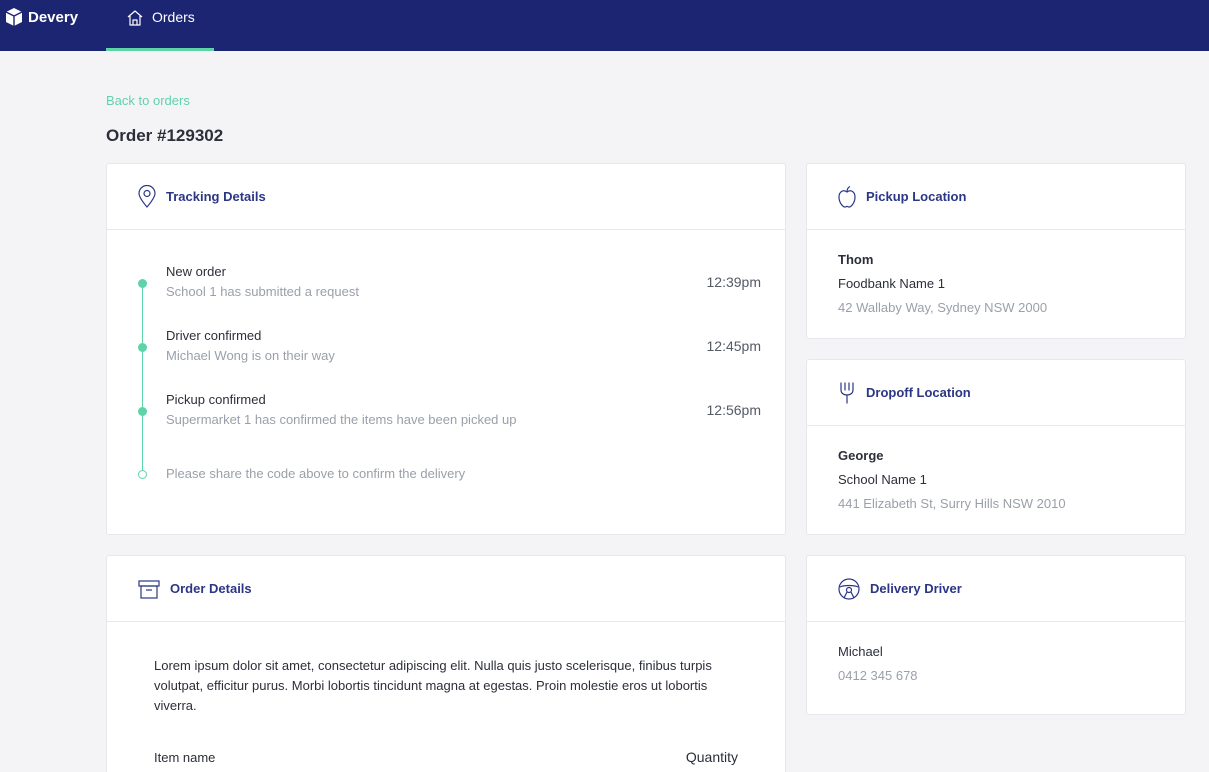 This screenshot has height=772, width=1209. Describe the element at coordinates (160, 25) in the screenshot. I see `nav-tab-orders: Orders` at that location.